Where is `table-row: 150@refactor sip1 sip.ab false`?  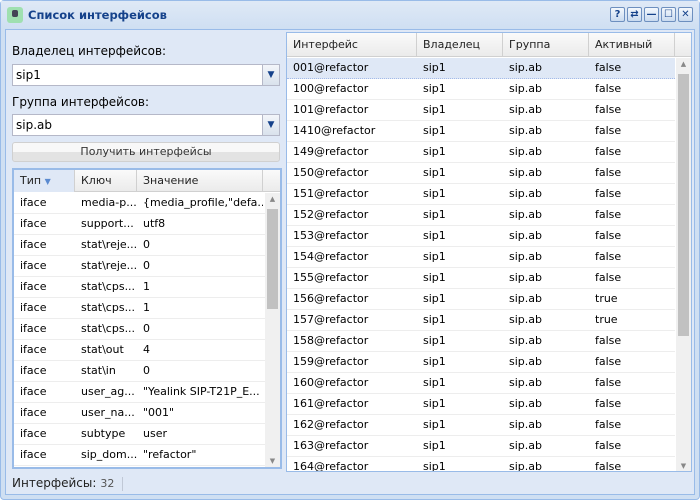
table-row: 150@refactor sip1 sip.ab false is located at coordinates (481, 173).